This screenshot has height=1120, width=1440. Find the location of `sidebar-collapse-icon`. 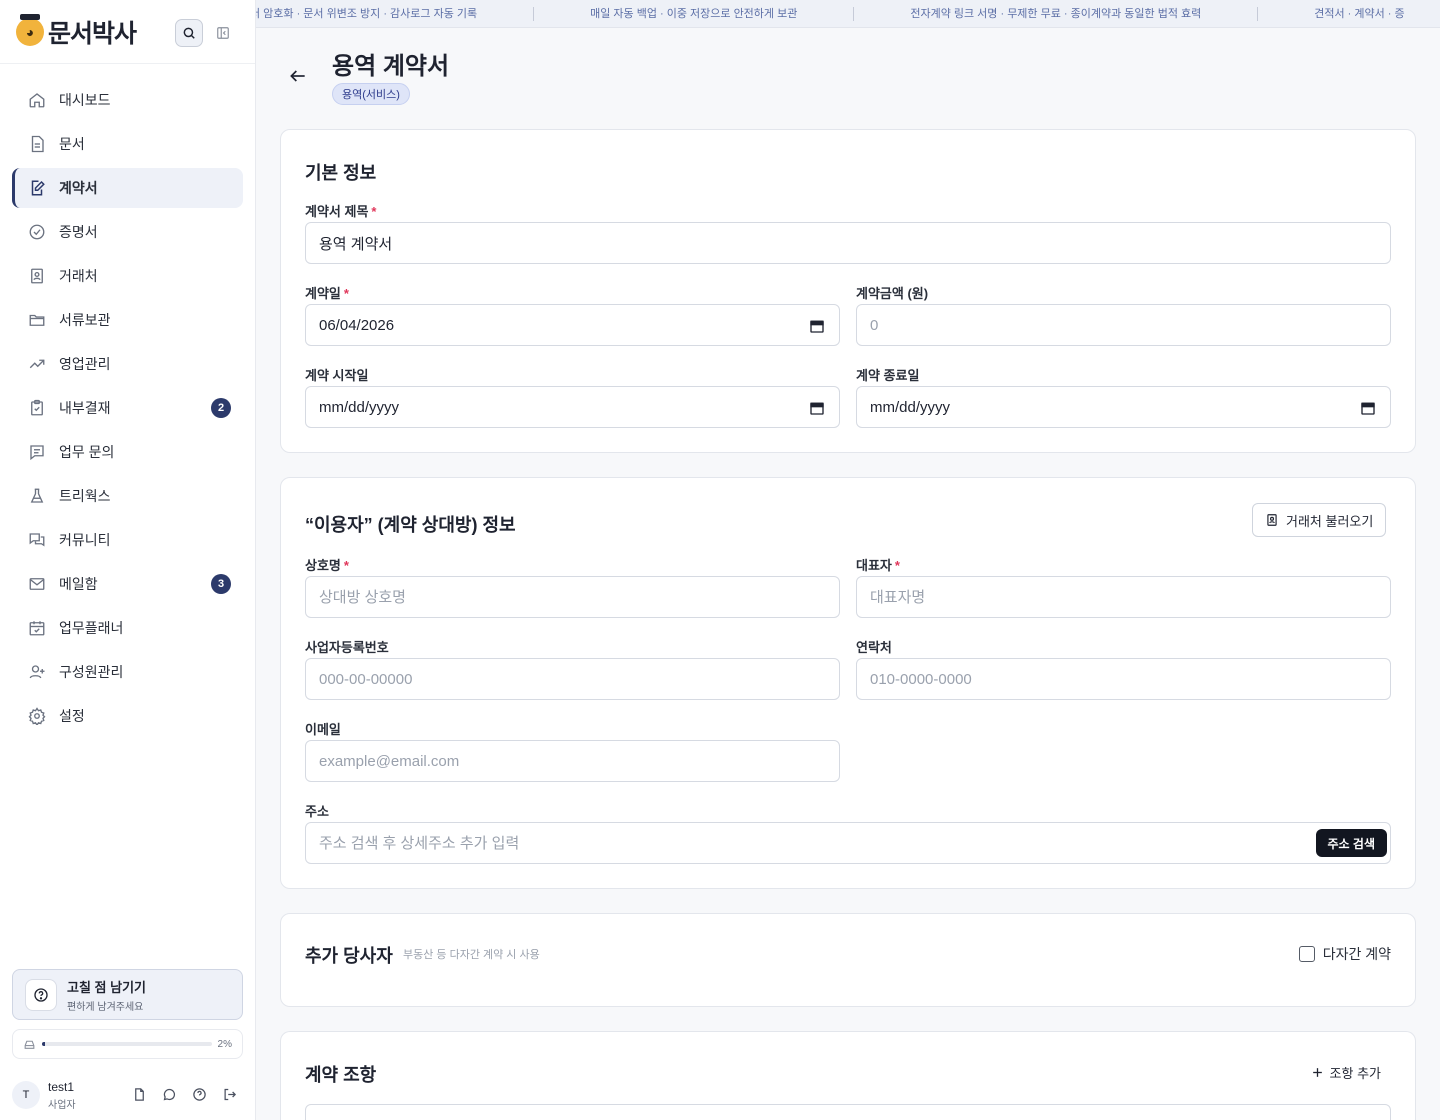

sidebar-collapse-icon is located at coordinates (223, 33).